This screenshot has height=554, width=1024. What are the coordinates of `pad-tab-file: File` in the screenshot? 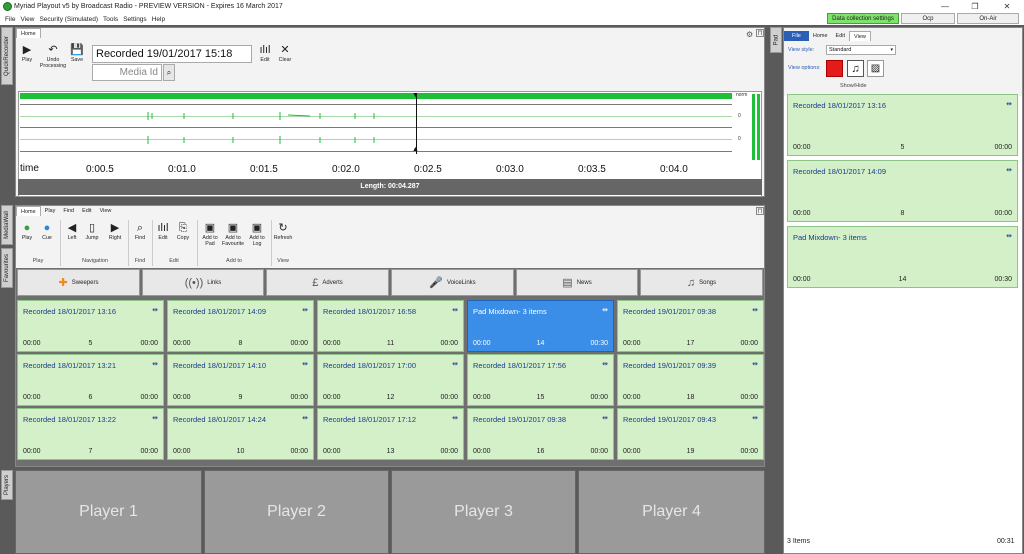 It's located at (796, 36).